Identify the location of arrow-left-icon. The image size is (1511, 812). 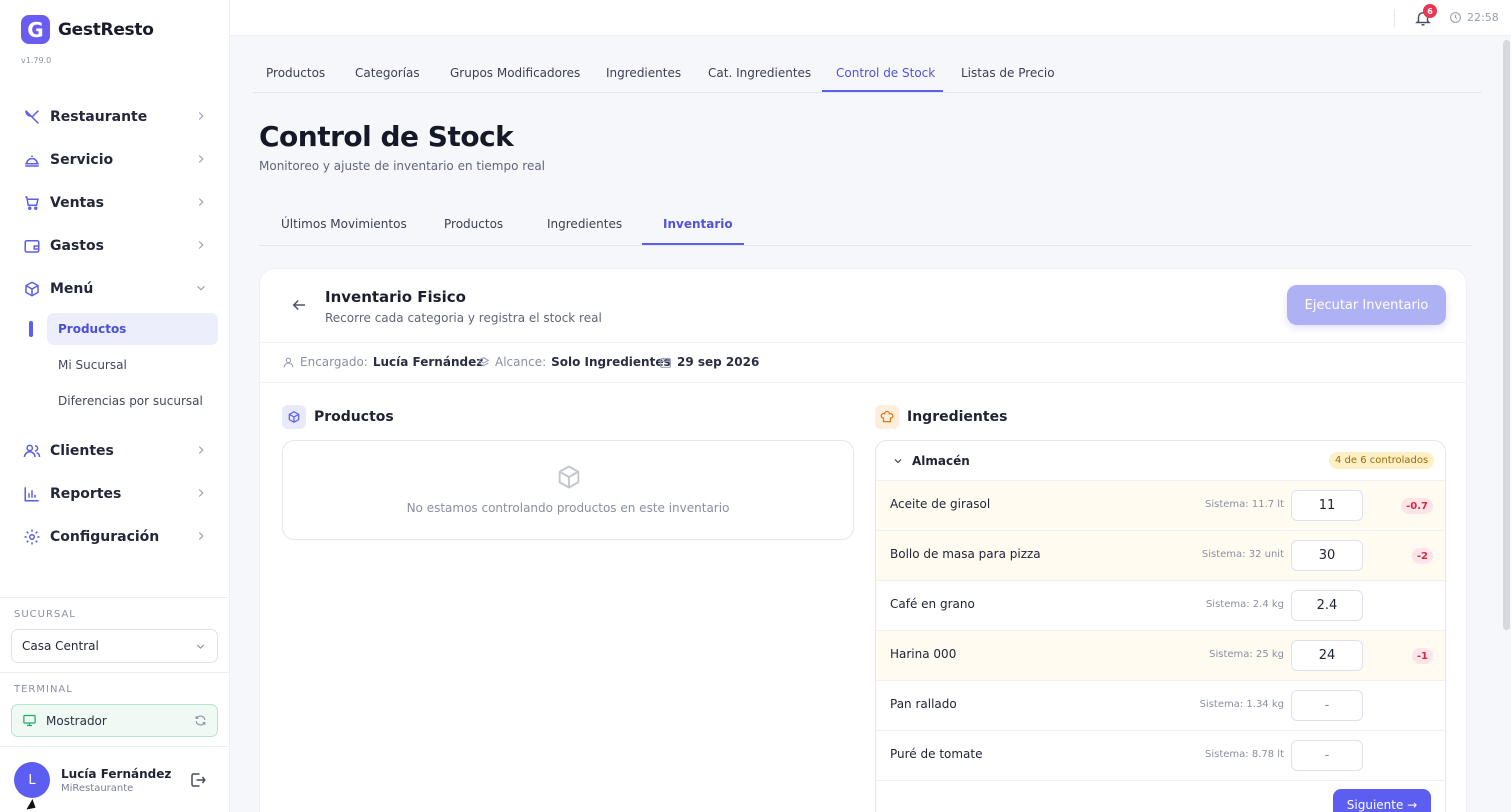
(299, 305).